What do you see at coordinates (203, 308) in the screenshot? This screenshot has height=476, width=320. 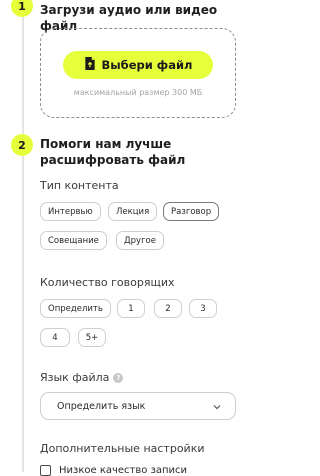 I see `speakers-3-chip: 3` at bounding box center [203, 308].